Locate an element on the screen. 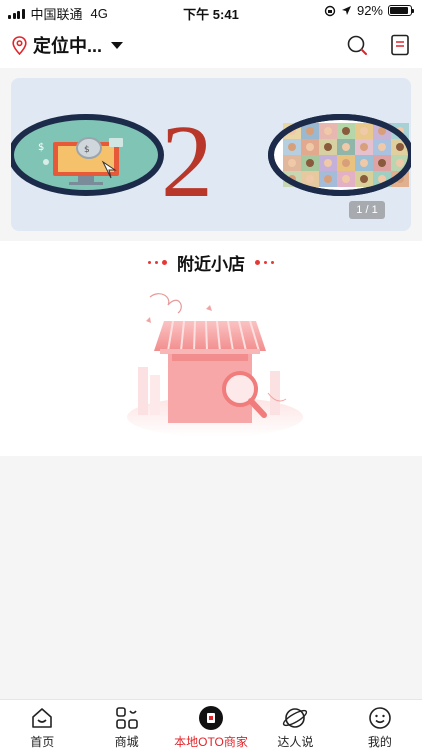 This screenshot has height=750, width=422. tab-talent: 达人说 is located at coordinates (295, 725).